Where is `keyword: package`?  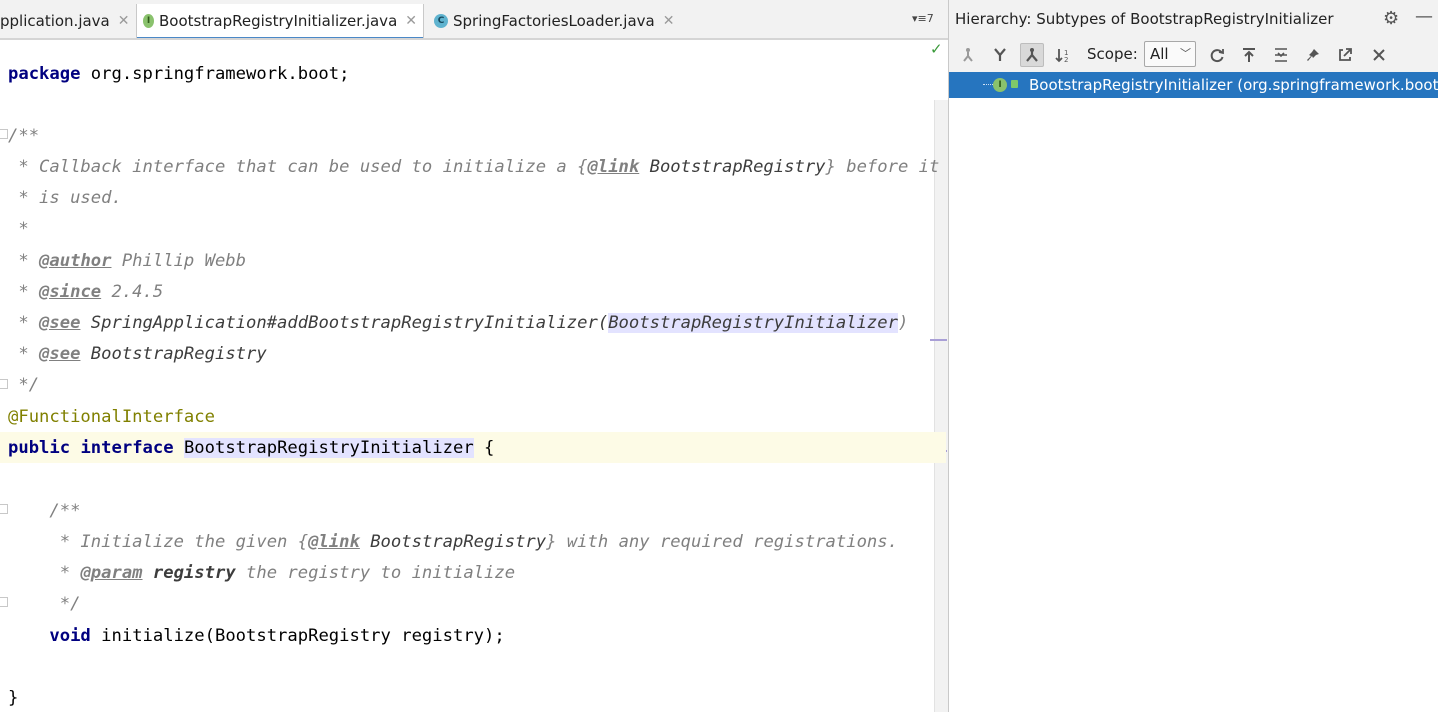 keyword: package is located at coordinates (44, 74).